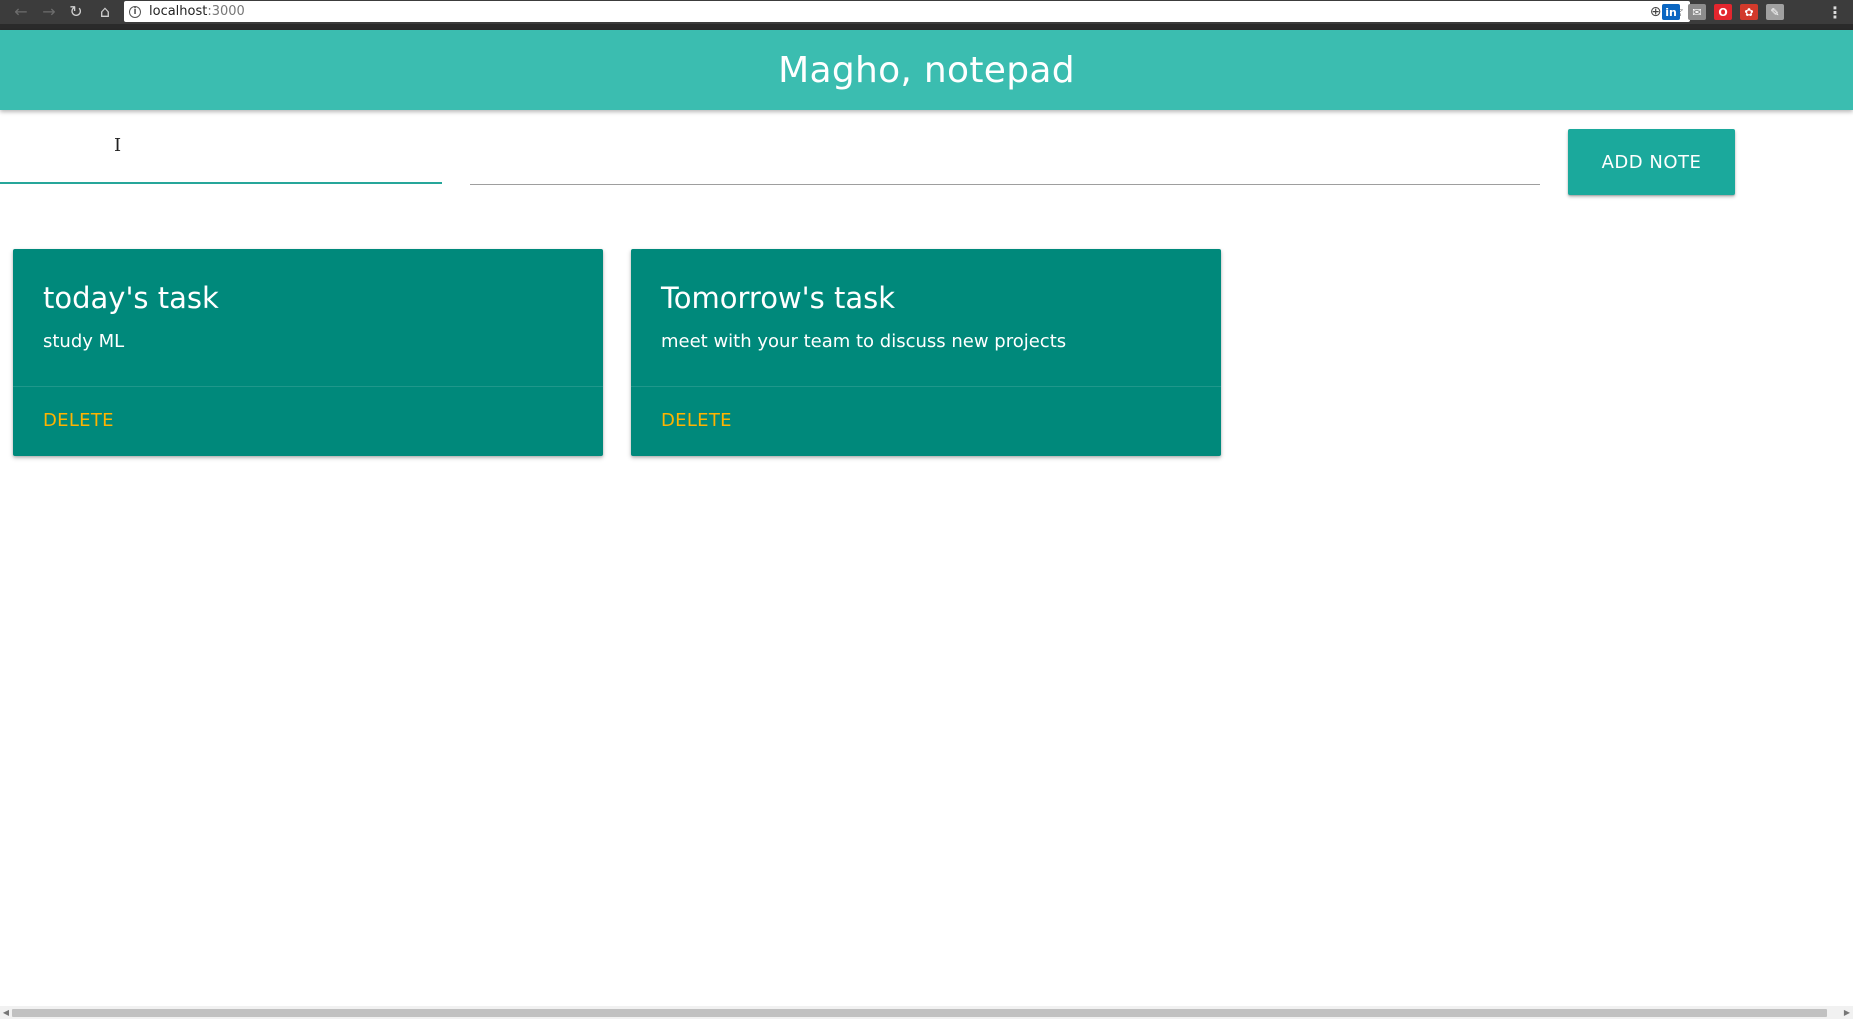  Describe the element at coordinates (308, 317) in the screenshot. I see `note-card-content: today's task study ML` at that location.